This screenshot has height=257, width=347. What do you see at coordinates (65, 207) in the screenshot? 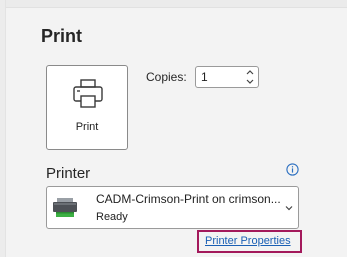
I see `printer-device-icon` at bounding box center [65, 207].